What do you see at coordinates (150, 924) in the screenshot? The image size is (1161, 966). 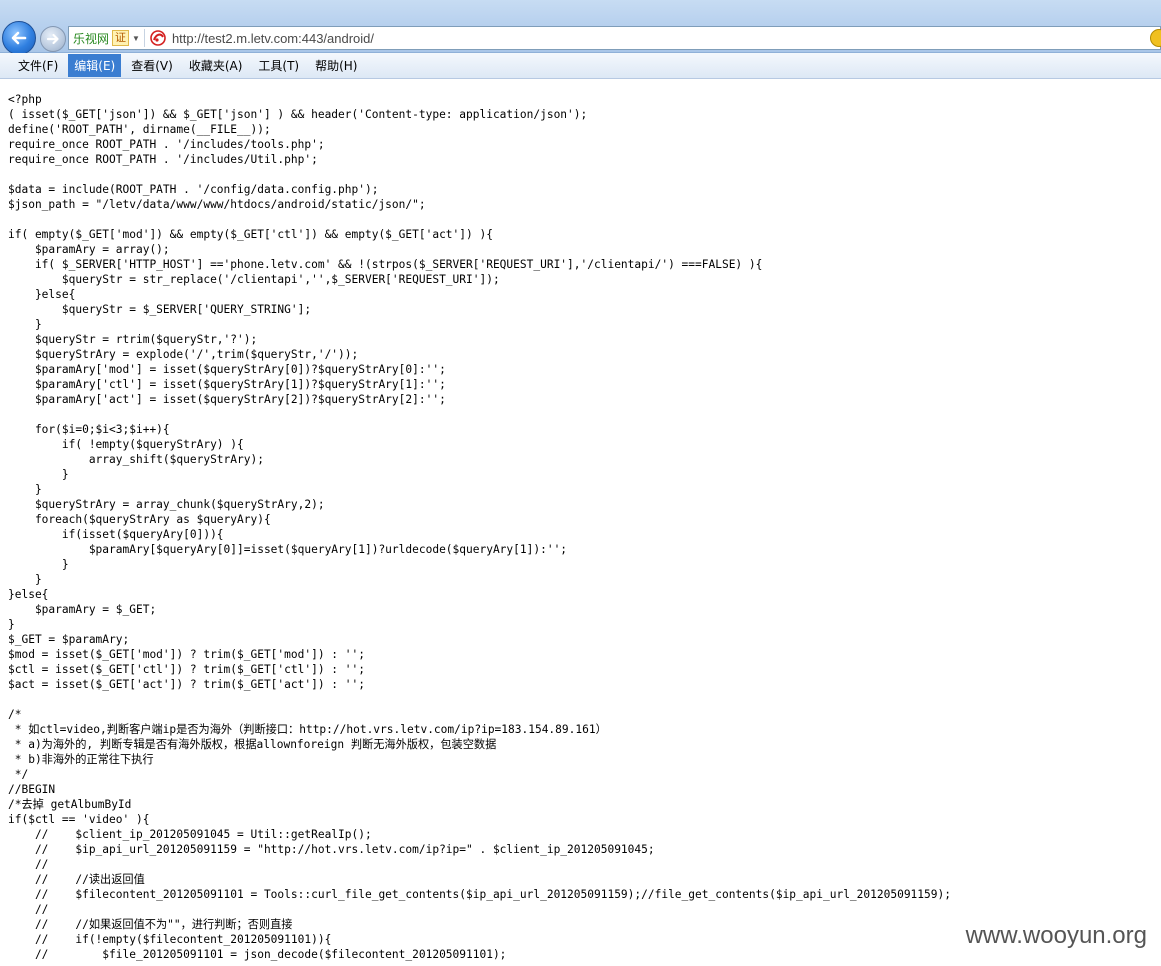 I see `code-line: // //如果返回值不为""，进行判断；否则直接` at bounding box center [150, 924].